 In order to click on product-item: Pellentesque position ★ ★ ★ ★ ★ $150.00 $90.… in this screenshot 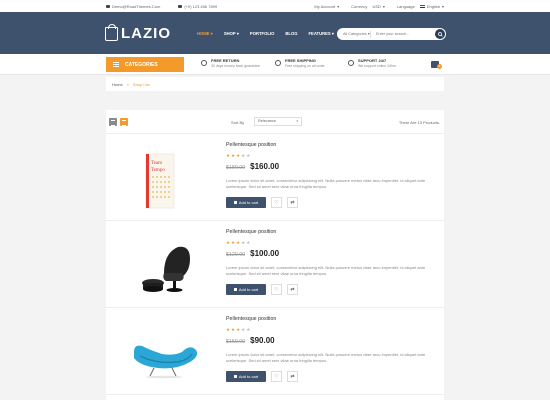, I will do `click(275, 351)`.